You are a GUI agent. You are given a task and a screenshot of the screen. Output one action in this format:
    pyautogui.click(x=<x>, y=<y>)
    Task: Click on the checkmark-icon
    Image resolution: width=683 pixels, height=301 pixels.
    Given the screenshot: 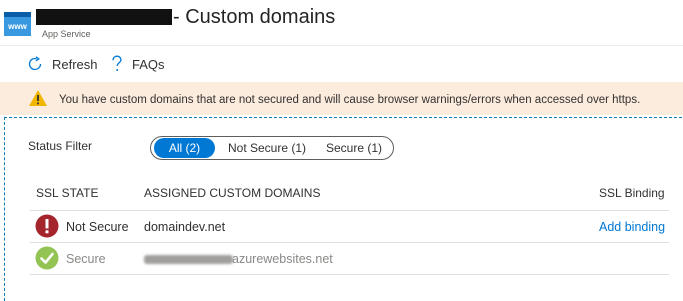 What is the action you would take?
    pyautogui.click(x=47, y=258)
    